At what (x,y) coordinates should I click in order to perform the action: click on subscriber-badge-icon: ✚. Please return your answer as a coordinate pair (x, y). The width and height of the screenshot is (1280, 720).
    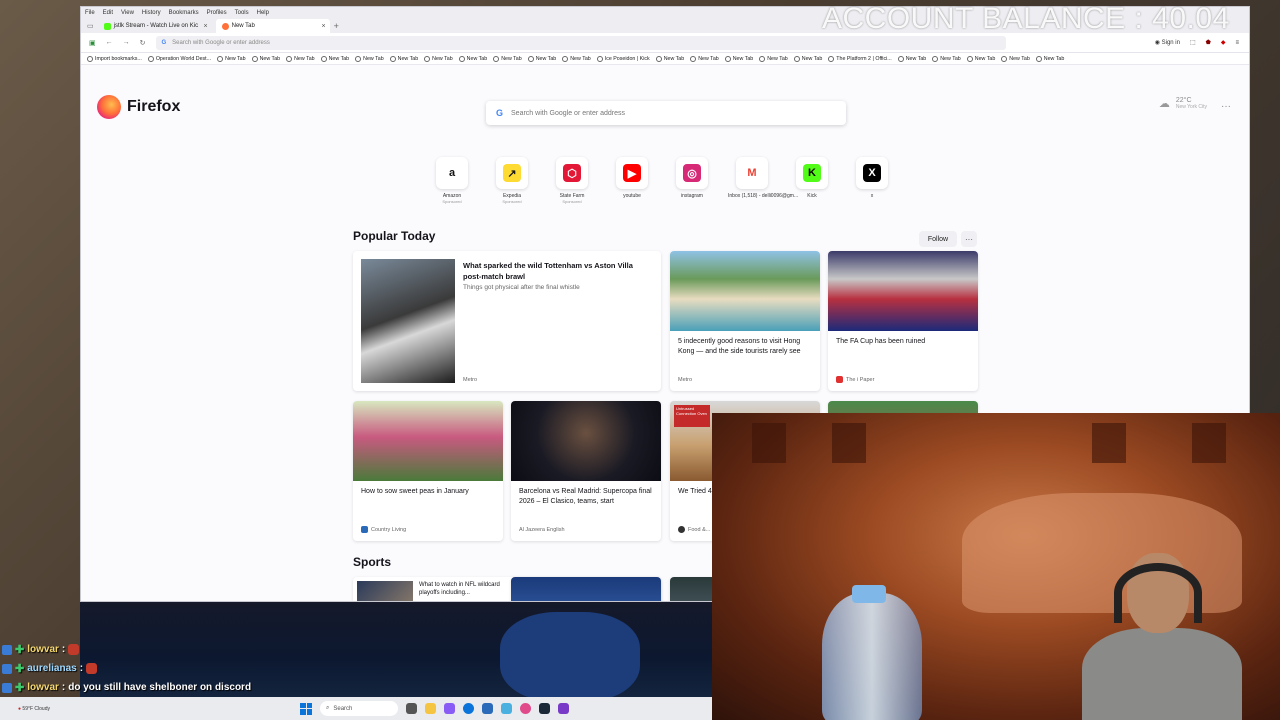
    Looking at the image, I should click on (20, 688).